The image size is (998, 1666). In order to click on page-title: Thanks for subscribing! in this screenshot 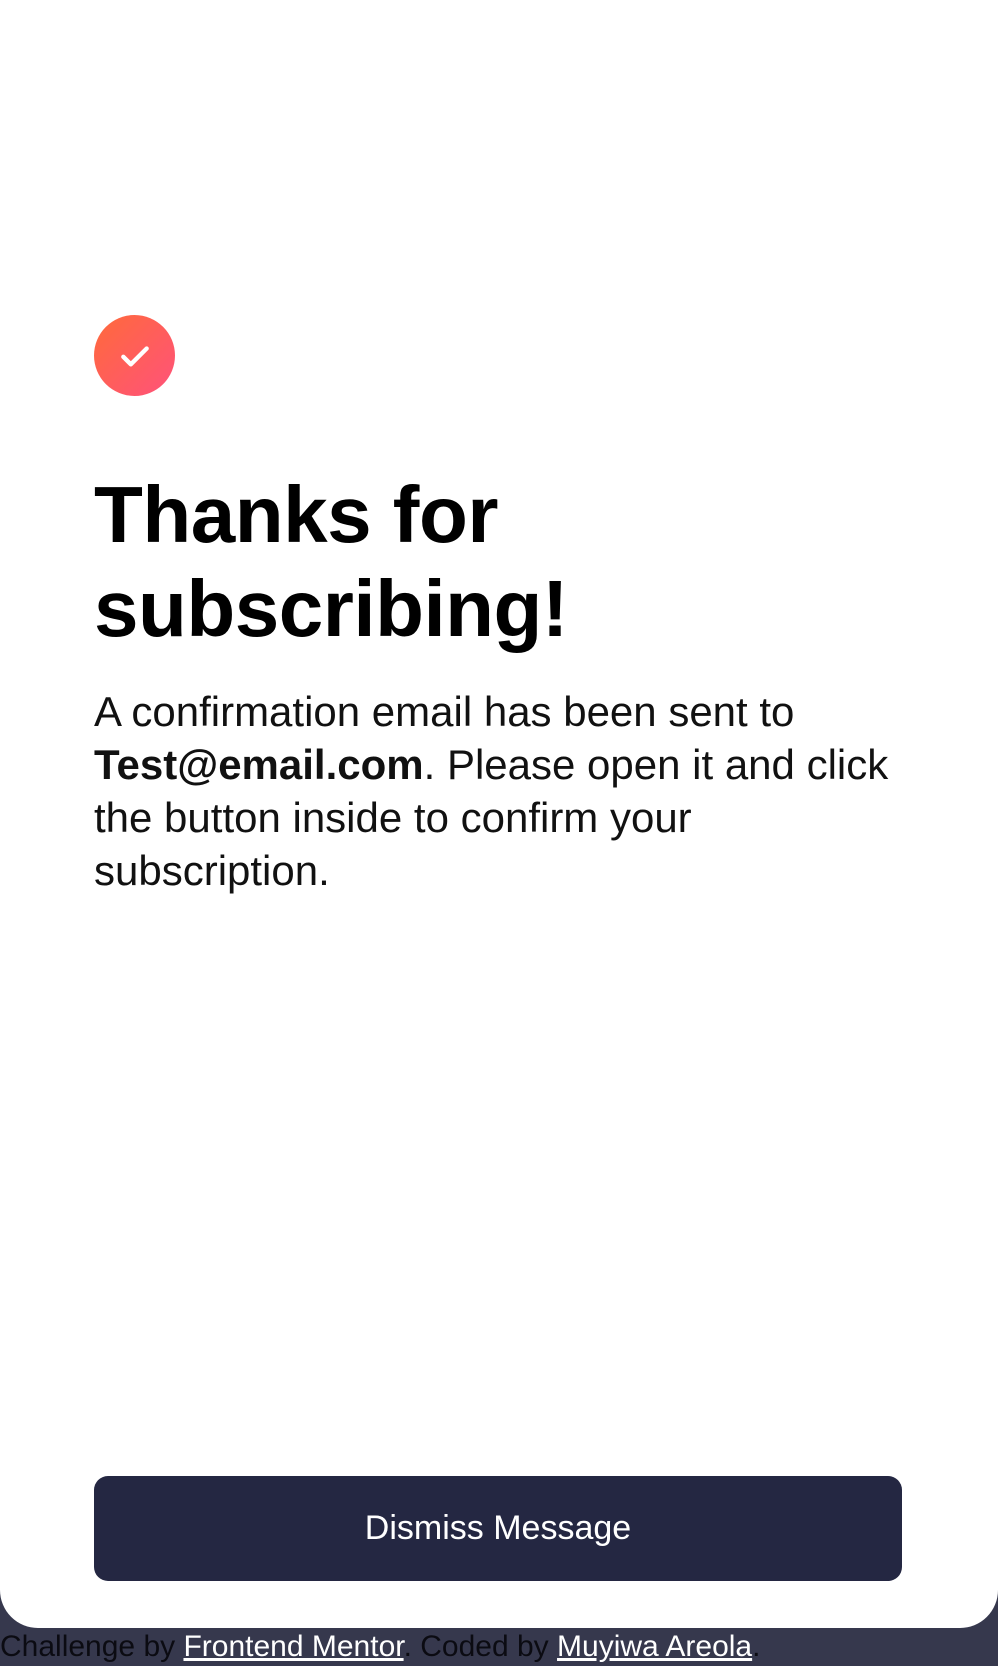, I will do `click(494, 562)`.